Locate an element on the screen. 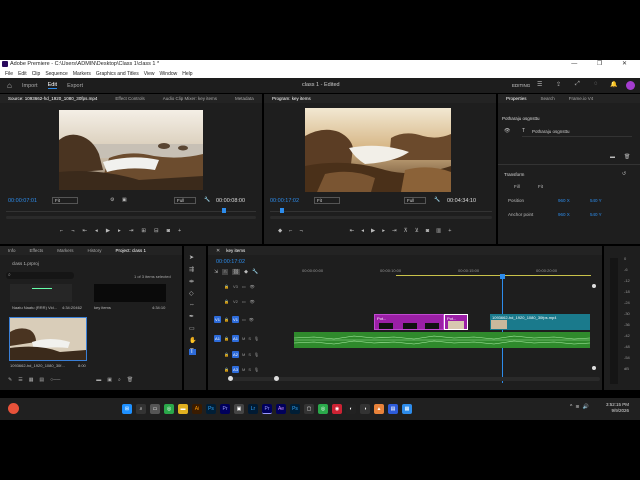 The image size is (640, 480). premiere-active-icon: Pr is located at coordinates (267, 409).